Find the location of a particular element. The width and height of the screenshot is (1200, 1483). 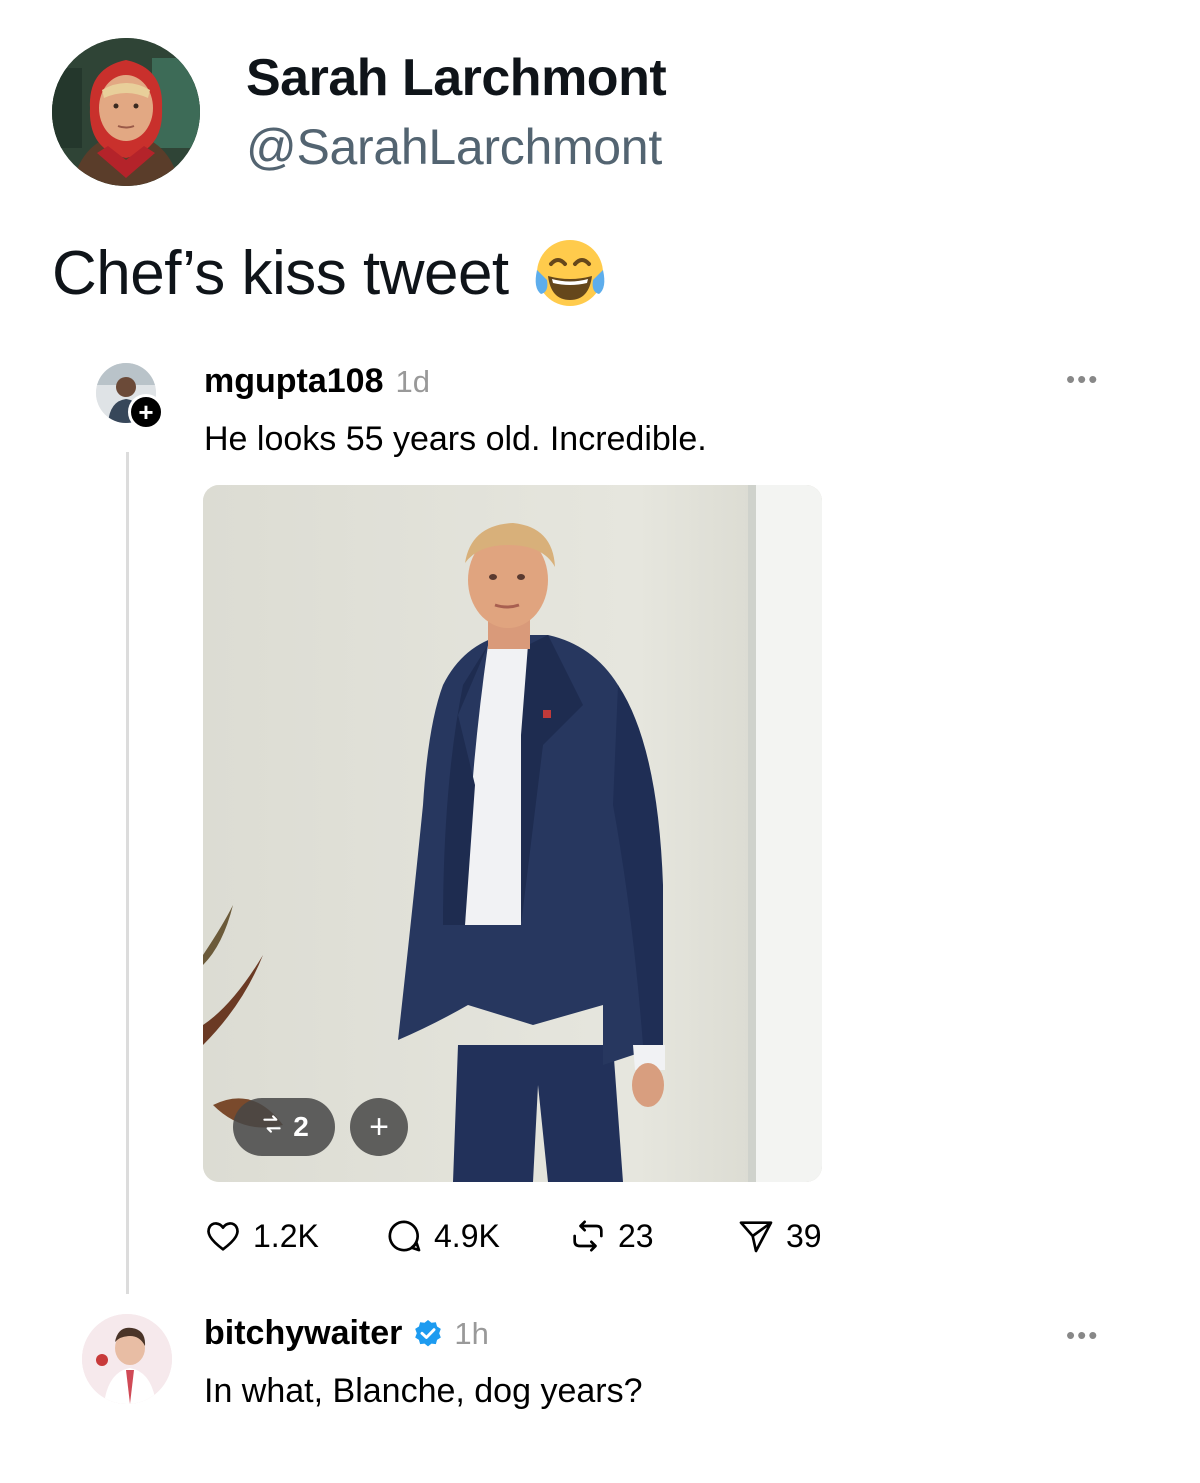

reply-time: 1h is located at coordinates (471, 1333).